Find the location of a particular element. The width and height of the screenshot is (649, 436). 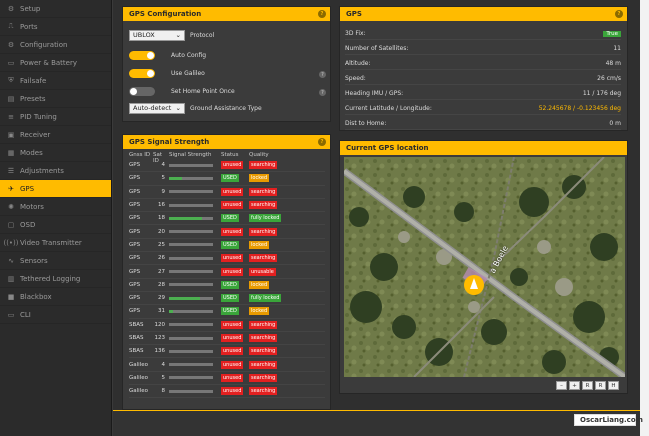

sidebar-item-motors: ✺ Motors is located at coordinates (55, 207).